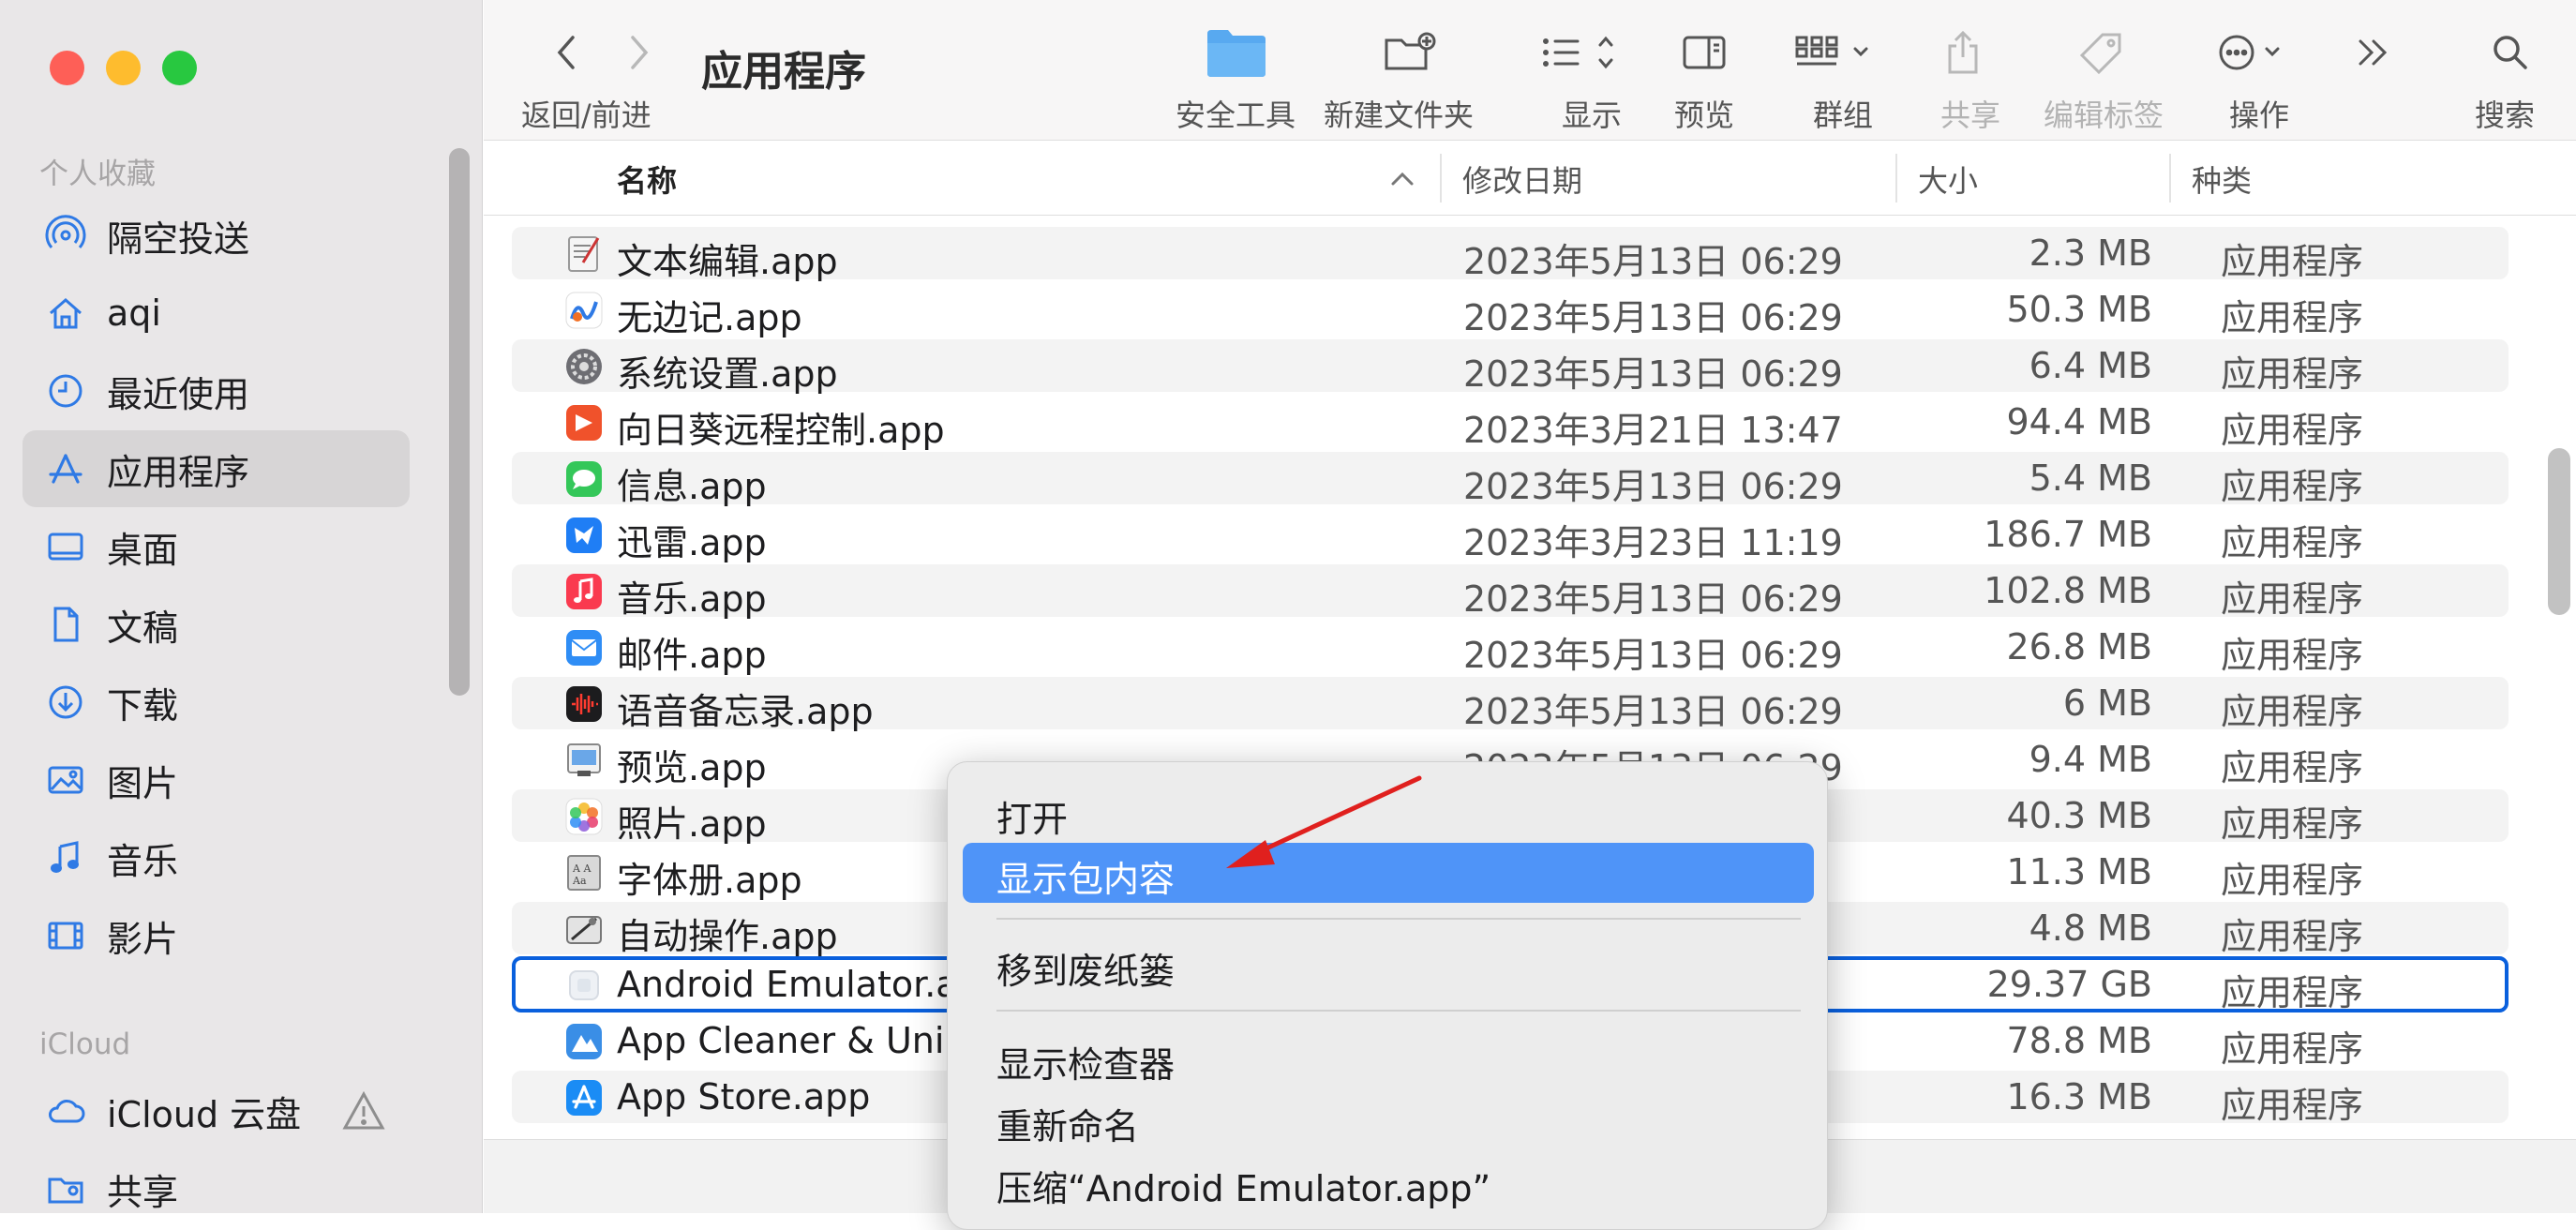  Describe the element at coordinates (584, 535) in the screenshot. I see `thunder-app-icon` at that location.